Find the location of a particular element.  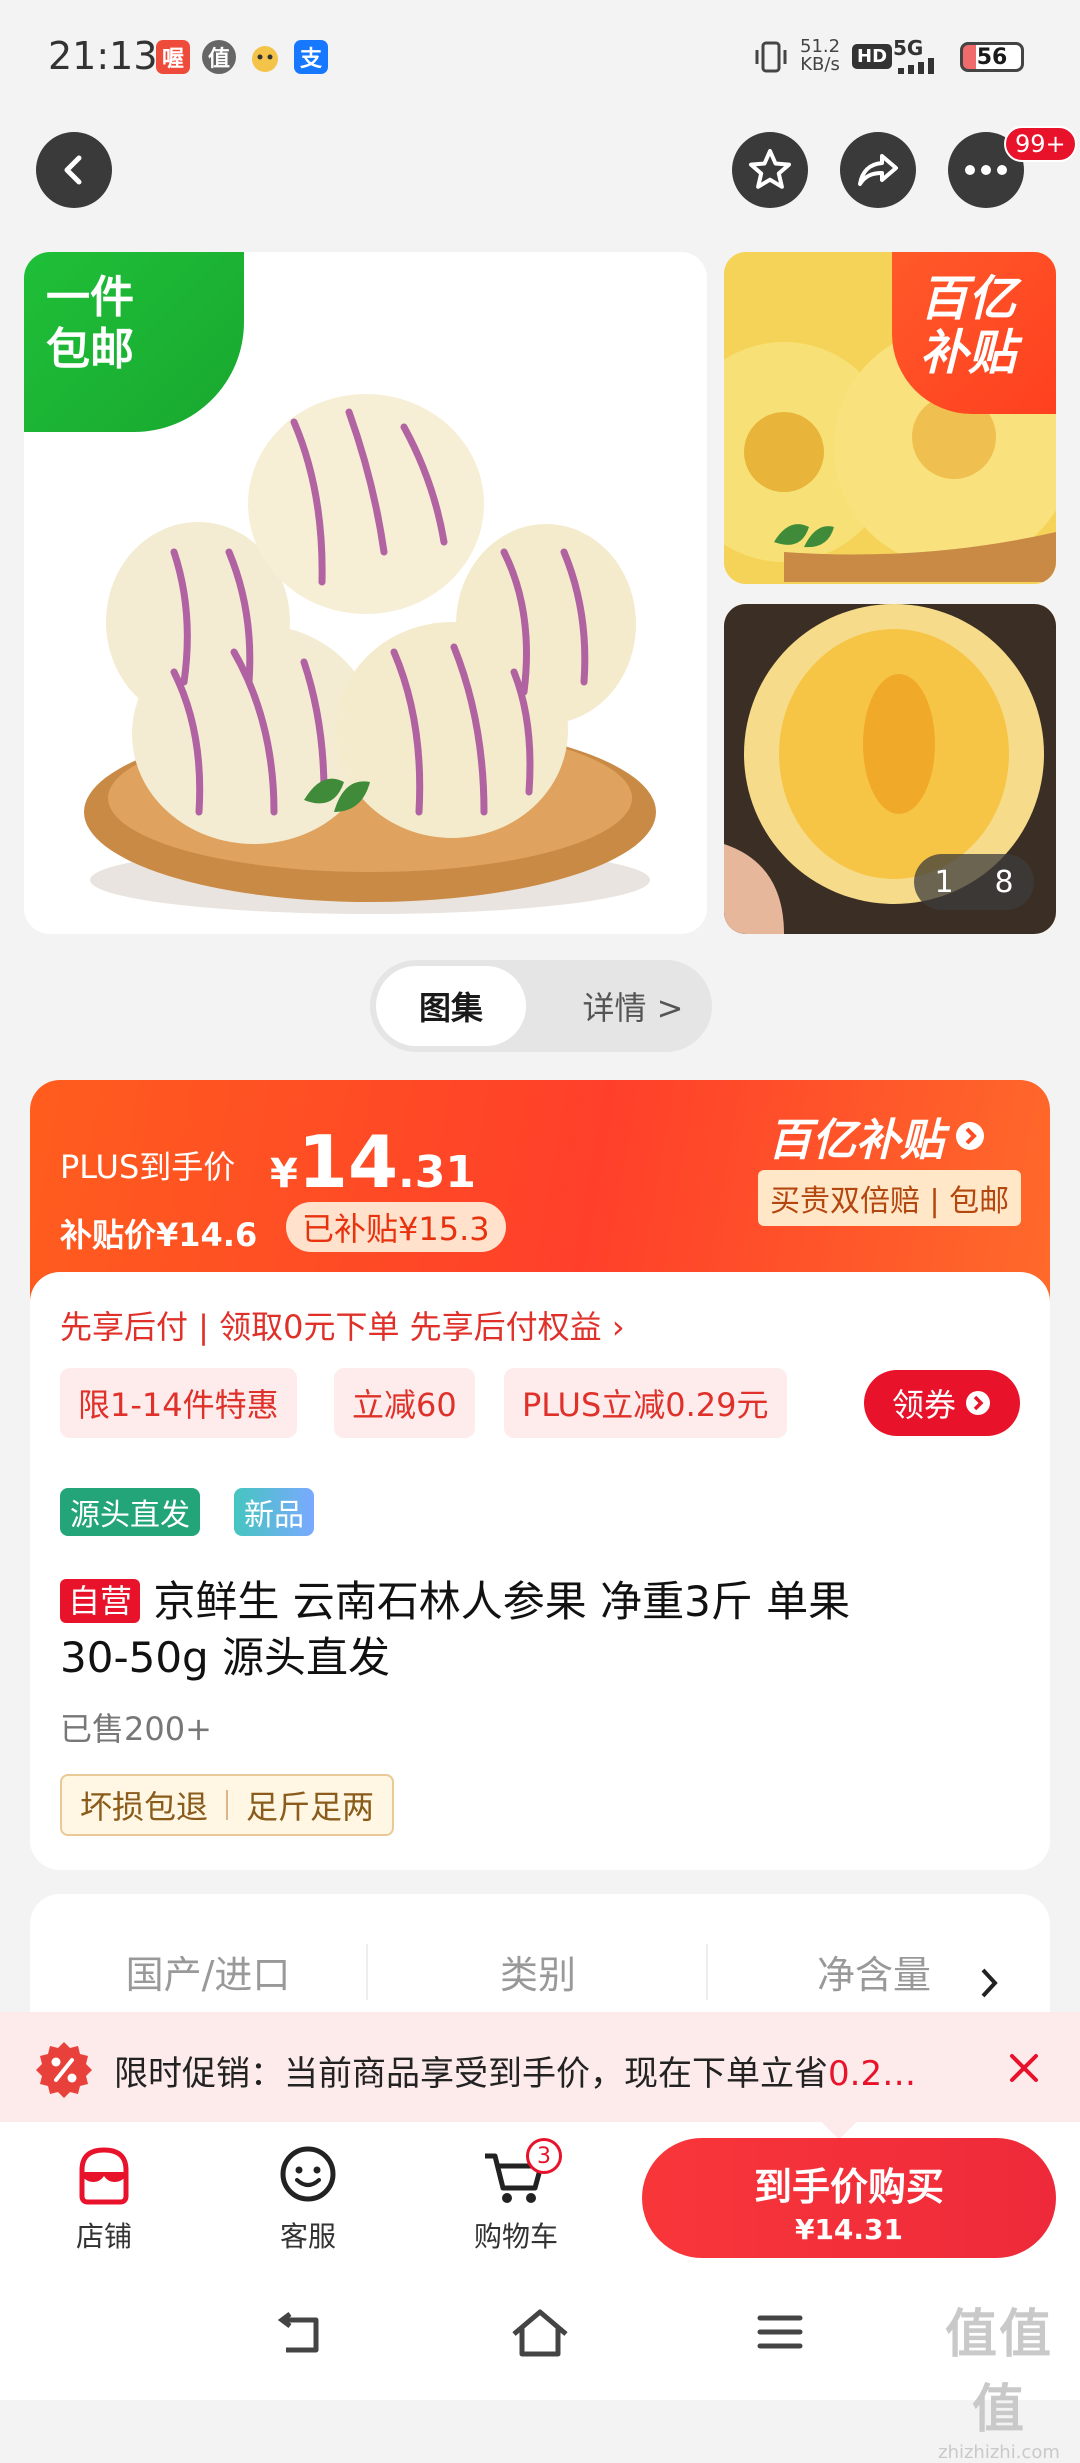

chevron-right-icon is located at coordinates (989, 1983).